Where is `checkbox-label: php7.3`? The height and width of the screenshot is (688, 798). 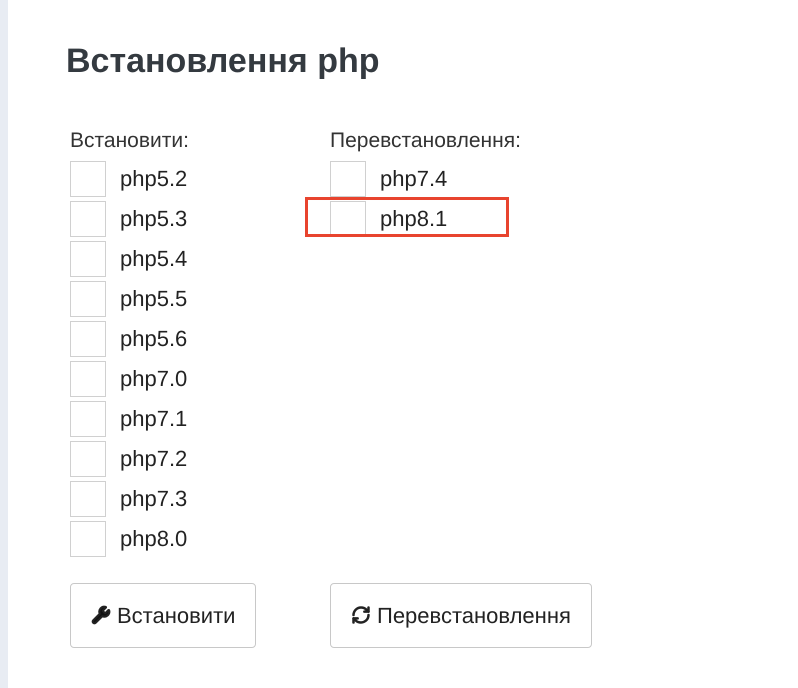
checkbox-label: php7.3 is located at coordinates (154, 499).